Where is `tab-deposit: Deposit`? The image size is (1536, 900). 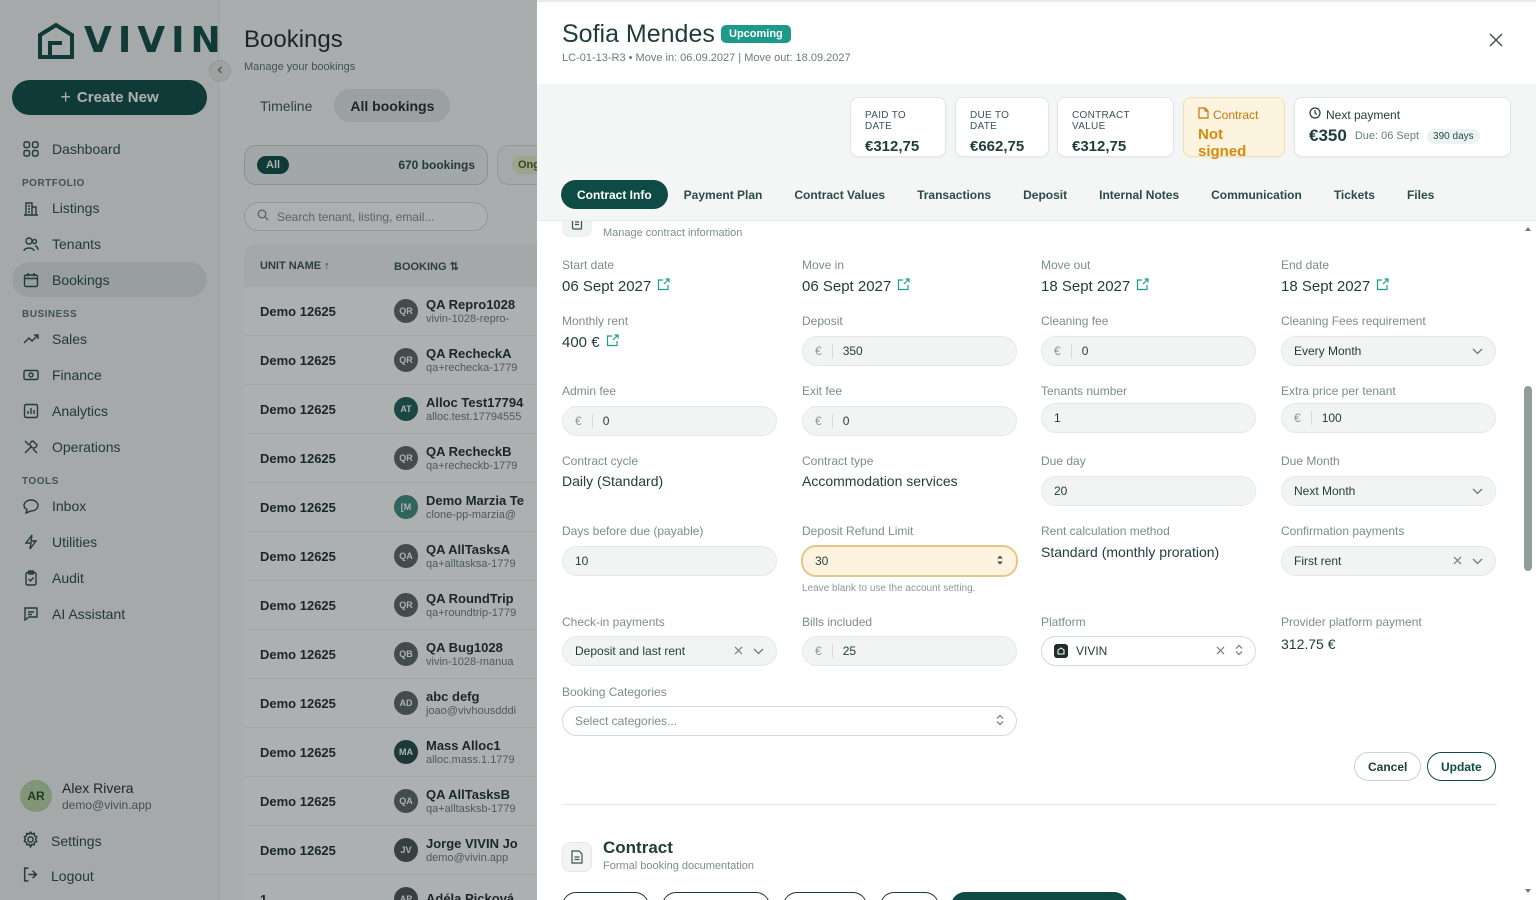 tab-deposit: Deposit is located at coordinates (1045, 194).